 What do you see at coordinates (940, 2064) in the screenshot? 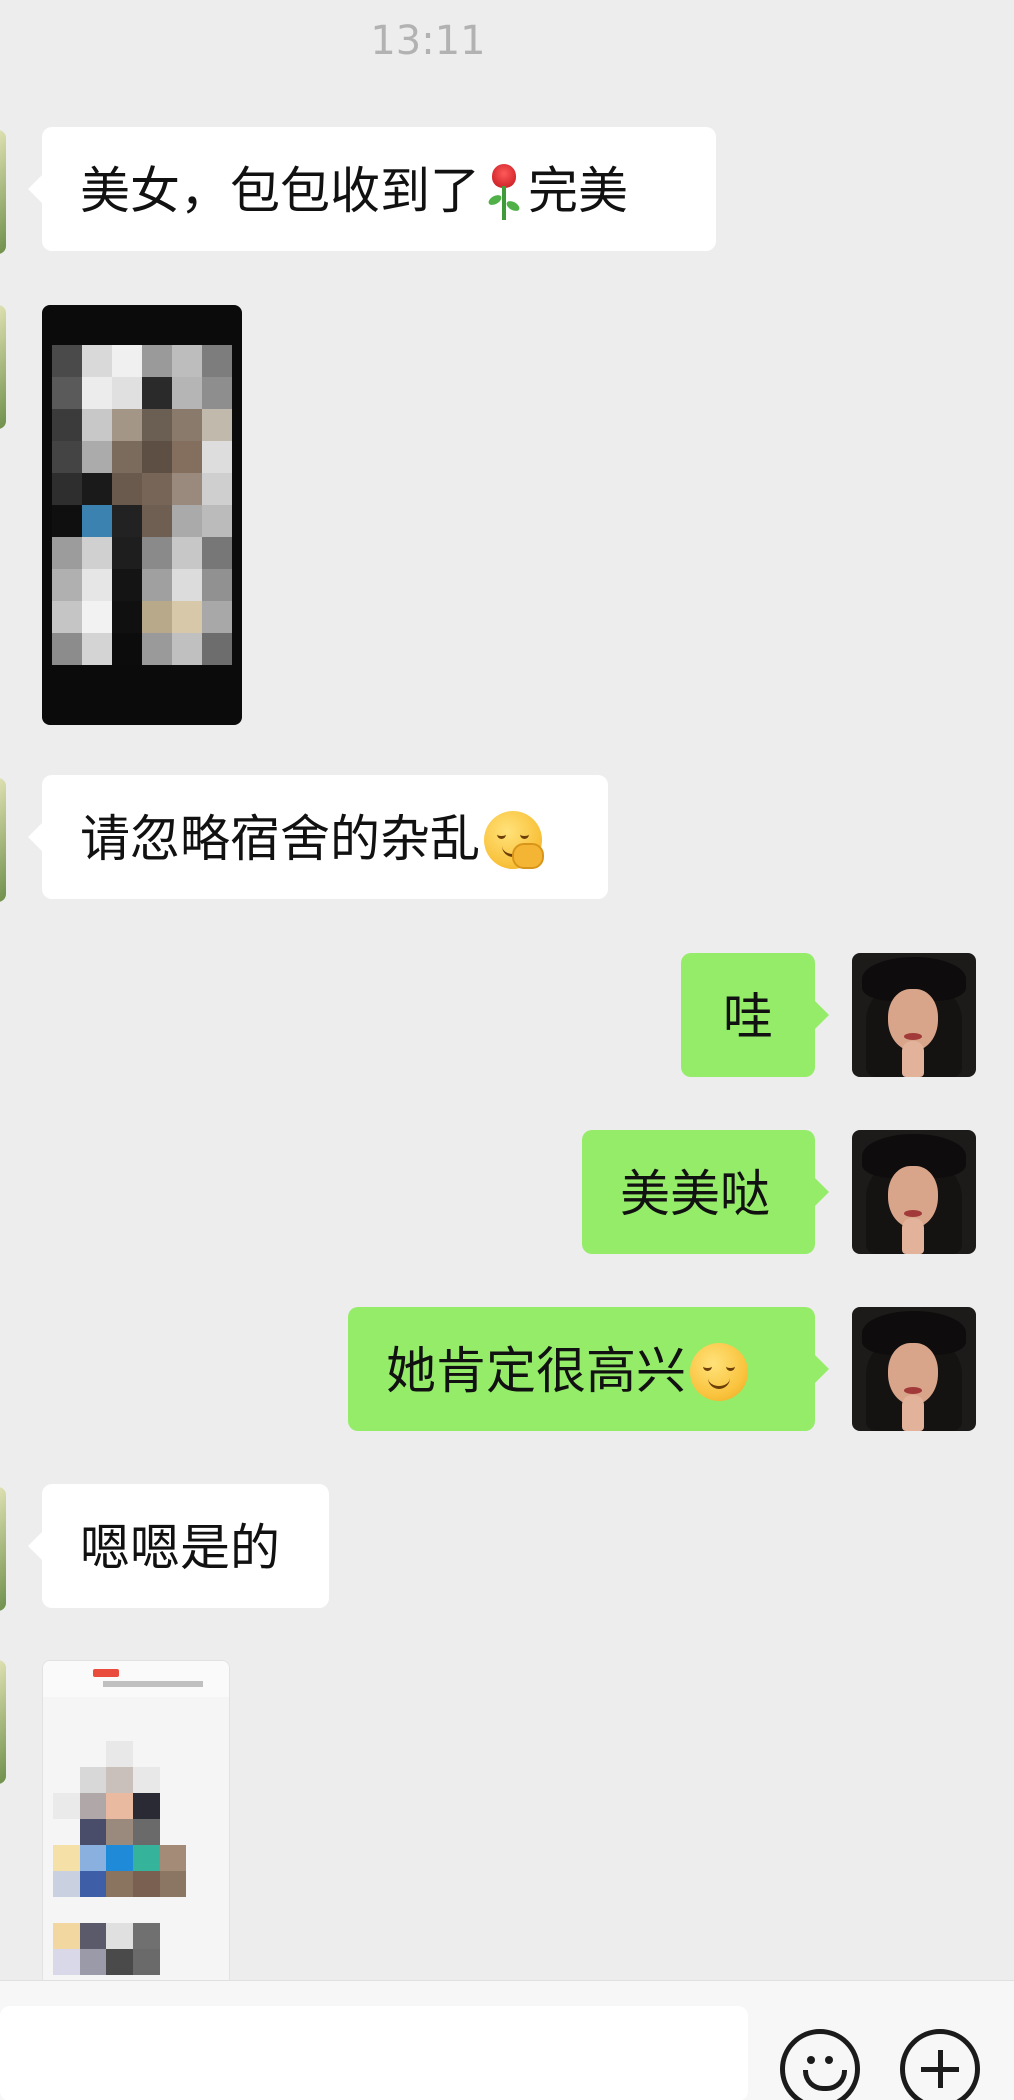
I see `plus-icon` at bounding box center [940, 2064].